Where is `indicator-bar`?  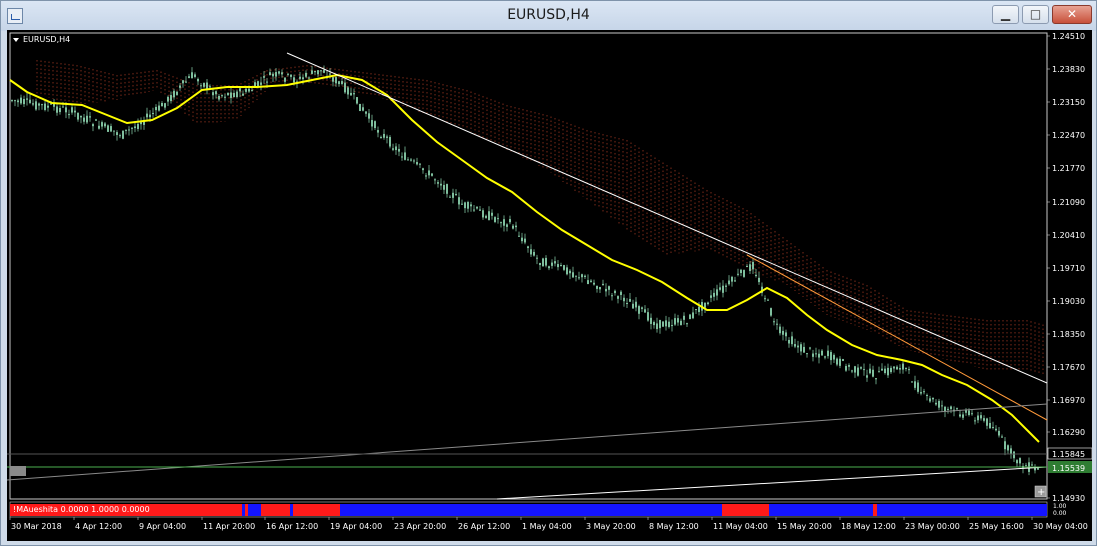
indicator-bar is located at coordinates (275, 510).